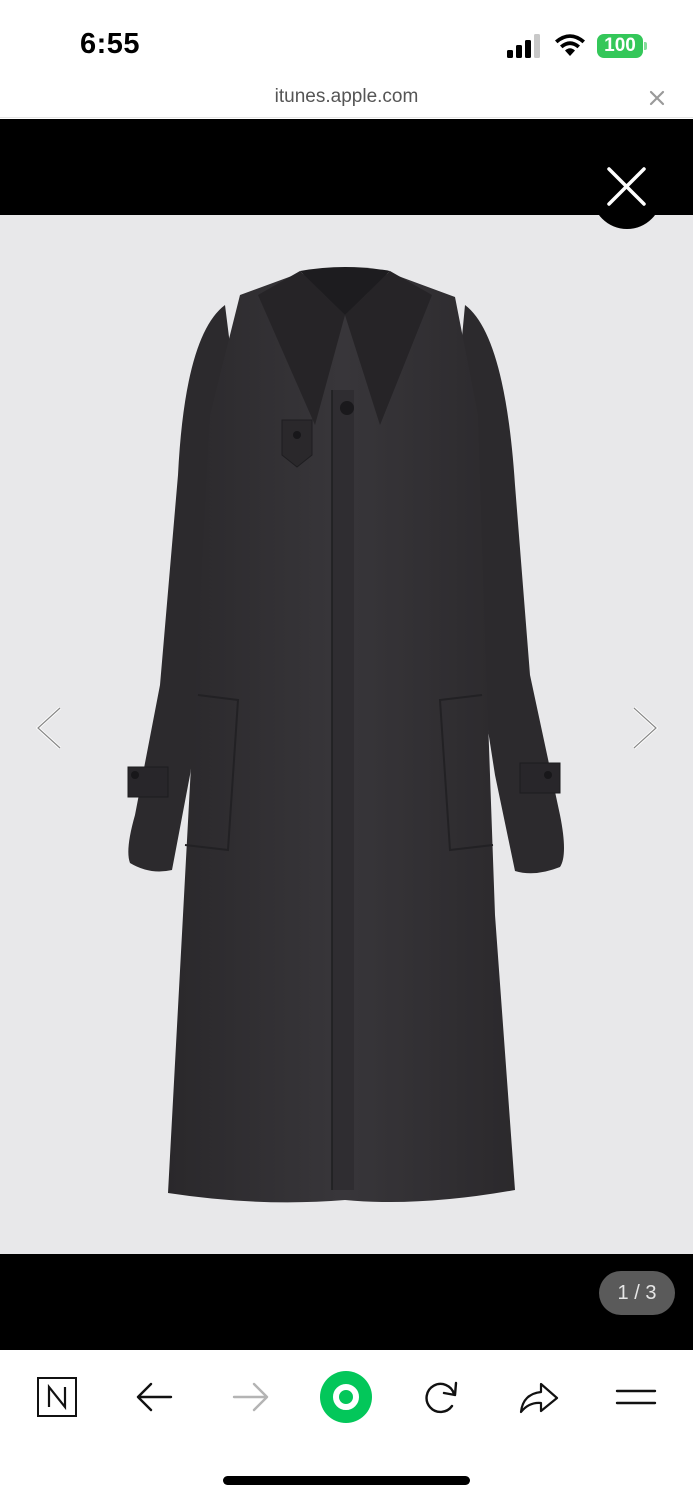  I want to click on share-icon, so click(539, 1398).